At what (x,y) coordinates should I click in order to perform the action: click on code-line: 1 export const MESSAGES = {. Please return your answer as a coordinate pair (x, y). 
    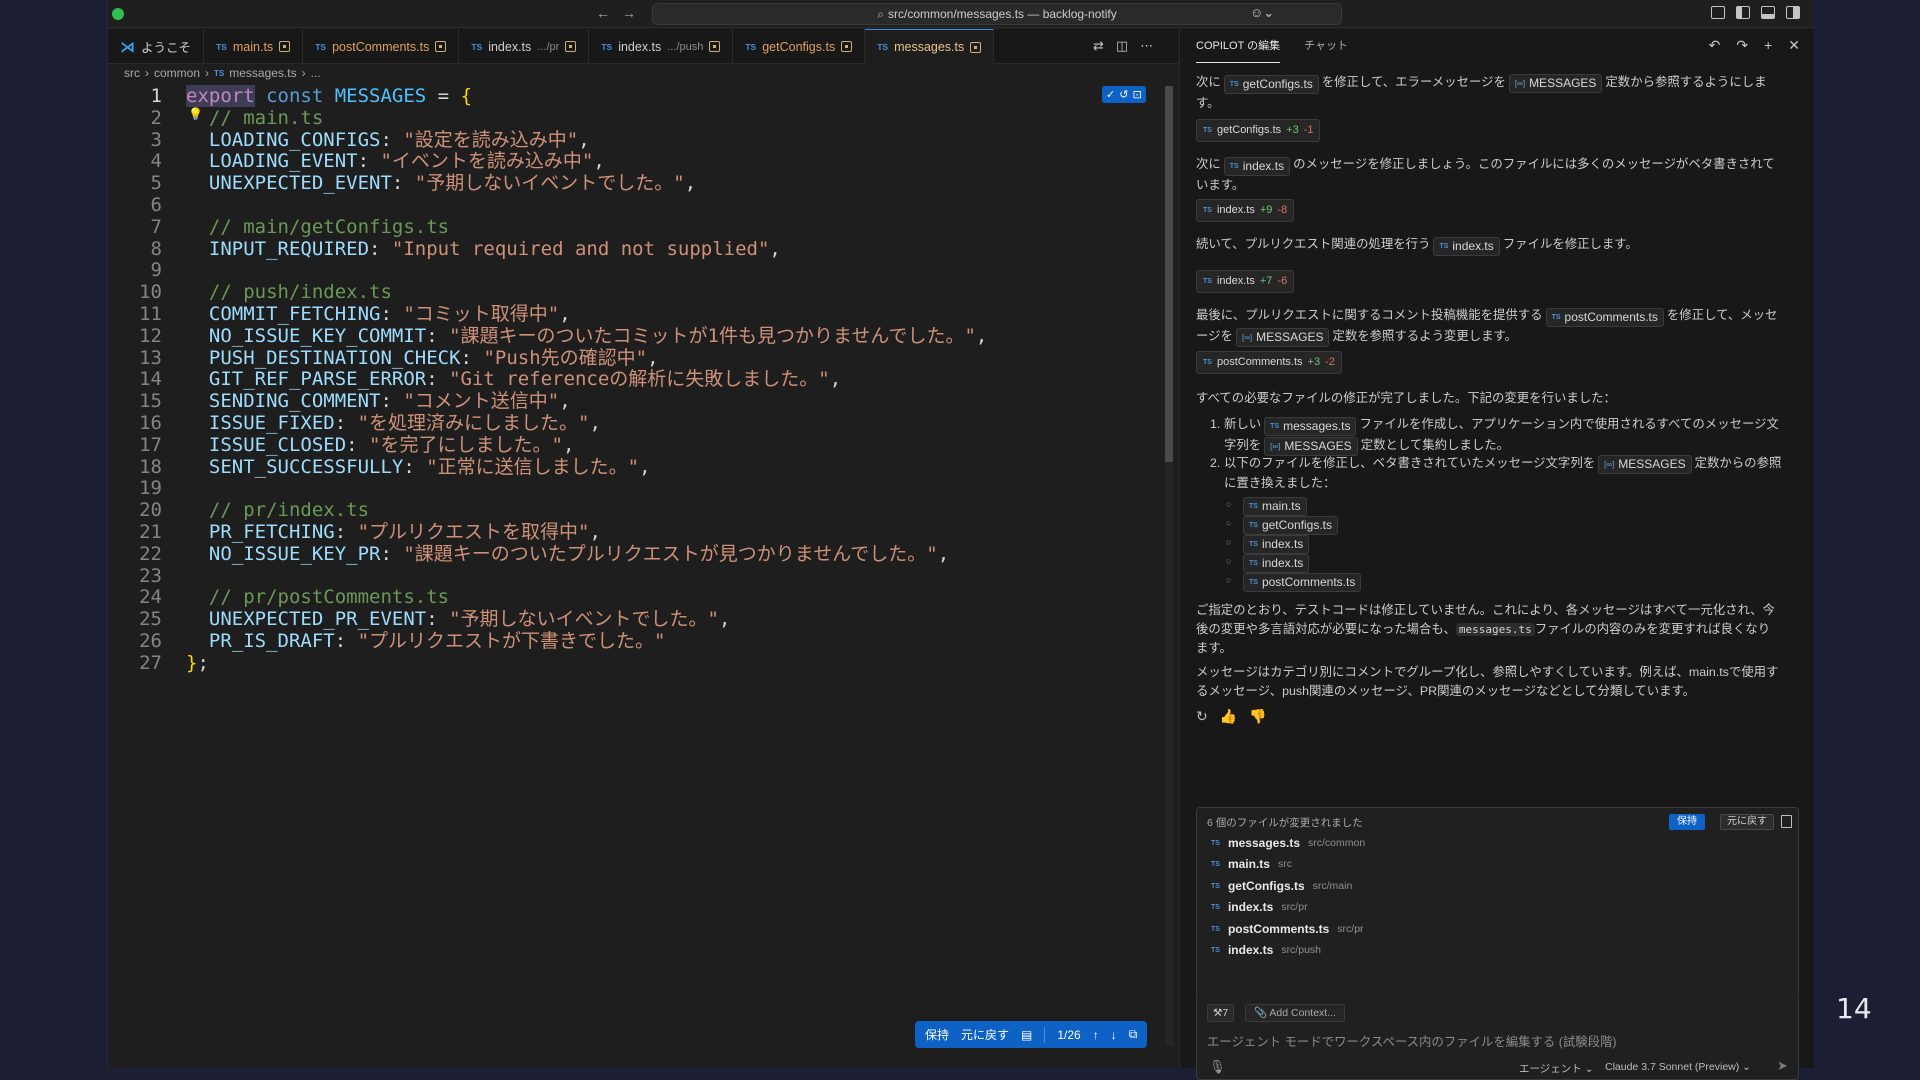
    Looking at the image, I should click on (633, 96).